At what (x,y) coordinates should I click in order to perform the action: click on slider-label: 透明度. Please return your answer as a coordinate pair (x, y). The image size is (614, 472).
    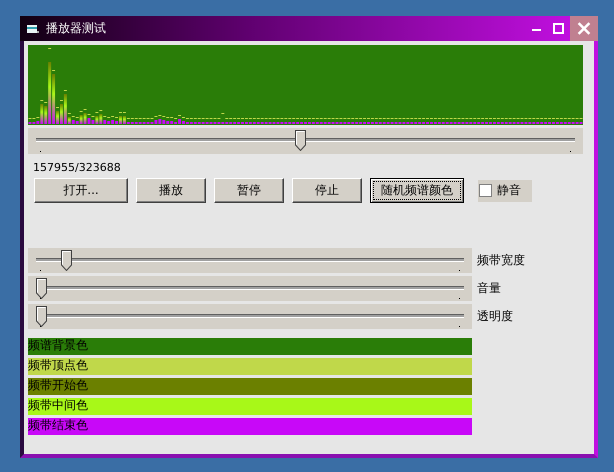
    Looking at the image, I should click on (495, 316).